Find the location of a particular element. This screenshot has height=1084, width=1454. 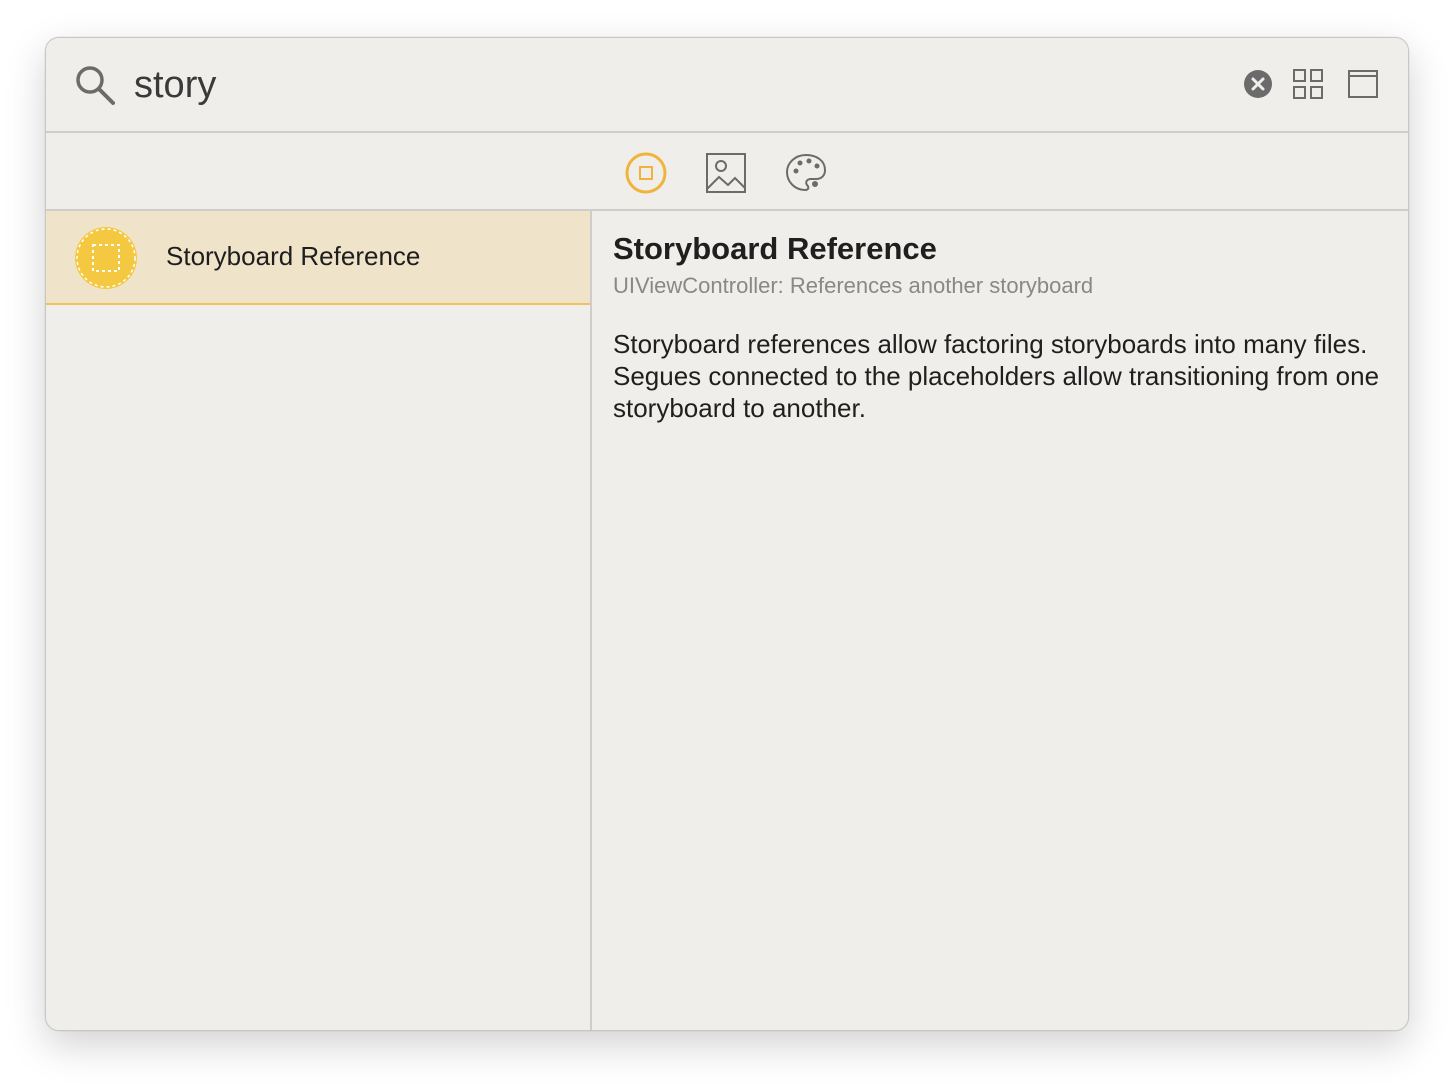

grid-view-icon is located at coordinates (1308, 84).